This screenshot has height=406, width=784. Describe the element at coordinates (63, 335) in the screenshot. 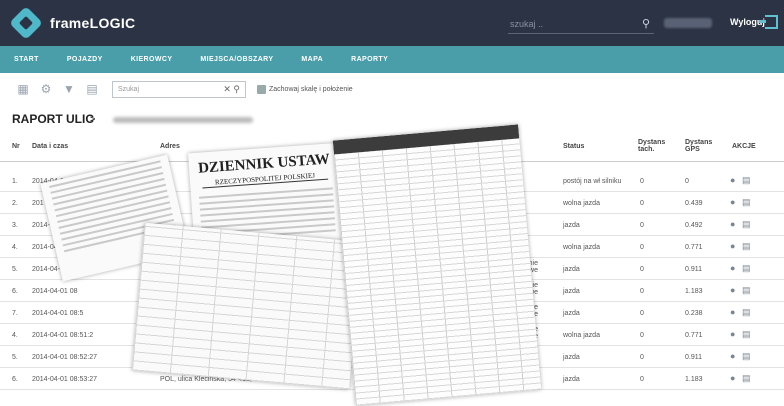

I see `cell-dt: 2014-04-01 08:51:2` at that location.